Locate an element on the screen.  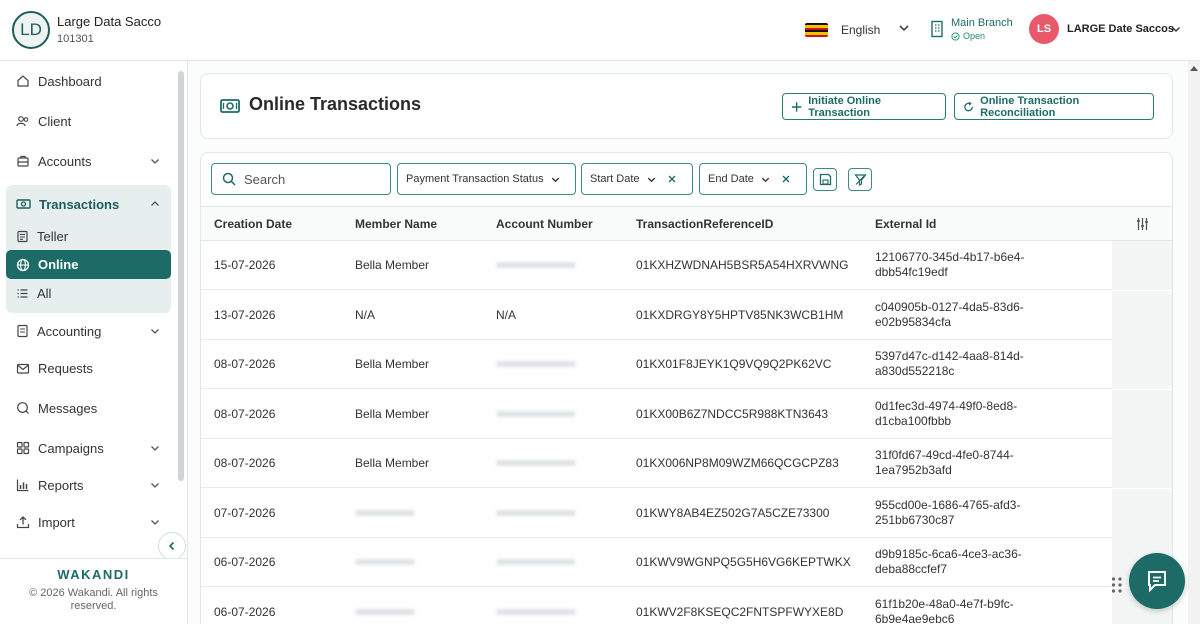
bar-chart-icon is located at coordinates (22, 485).